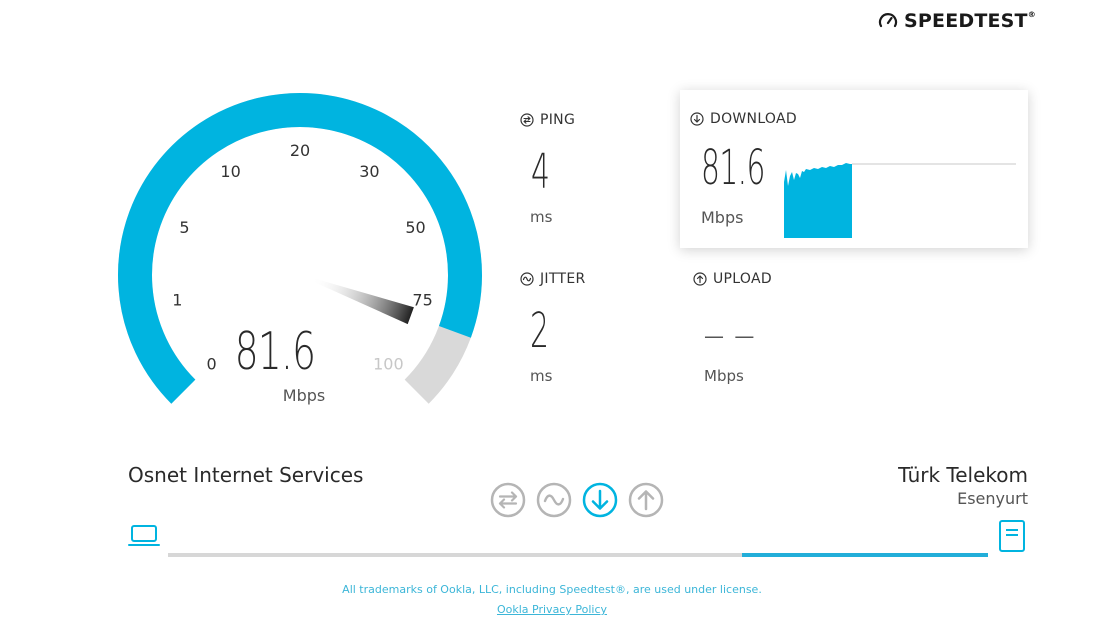 This screenshot has height=629, width=1104. I want to click on upload-step-icon, so click(646, 500).